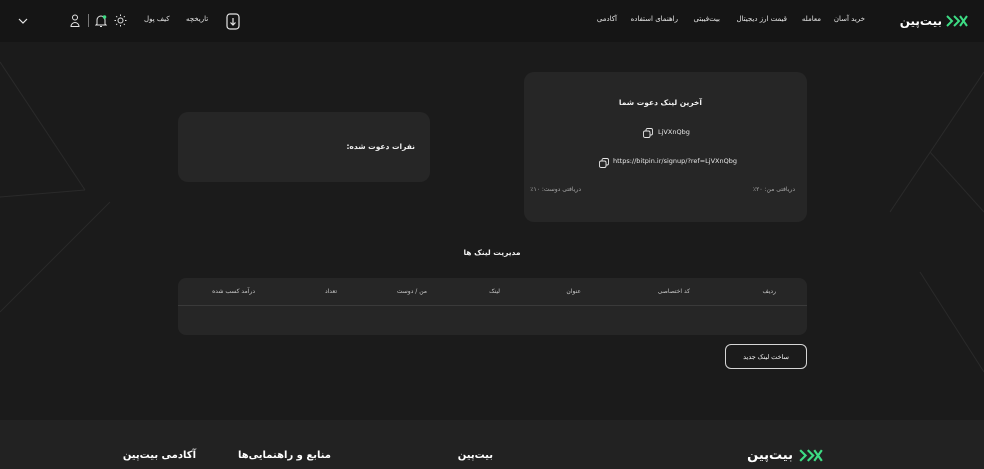 The height and width of the screenshot is (469, 984). I want to click on col-earned: درآمد کسب شده, so click(233, 291).